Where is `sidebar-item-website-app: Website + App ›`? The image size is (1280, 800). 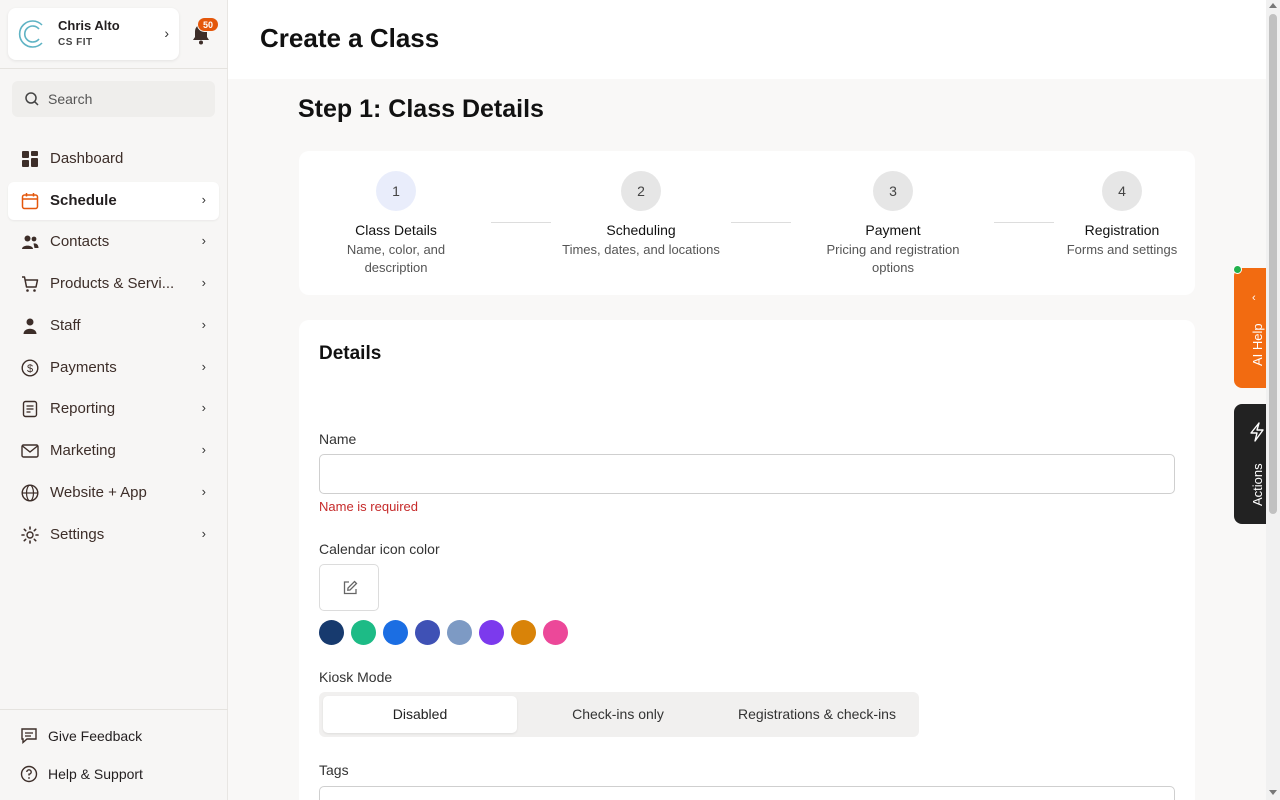 sidebar-item-website-app: Website + App › is located at coordinates (113, 493).